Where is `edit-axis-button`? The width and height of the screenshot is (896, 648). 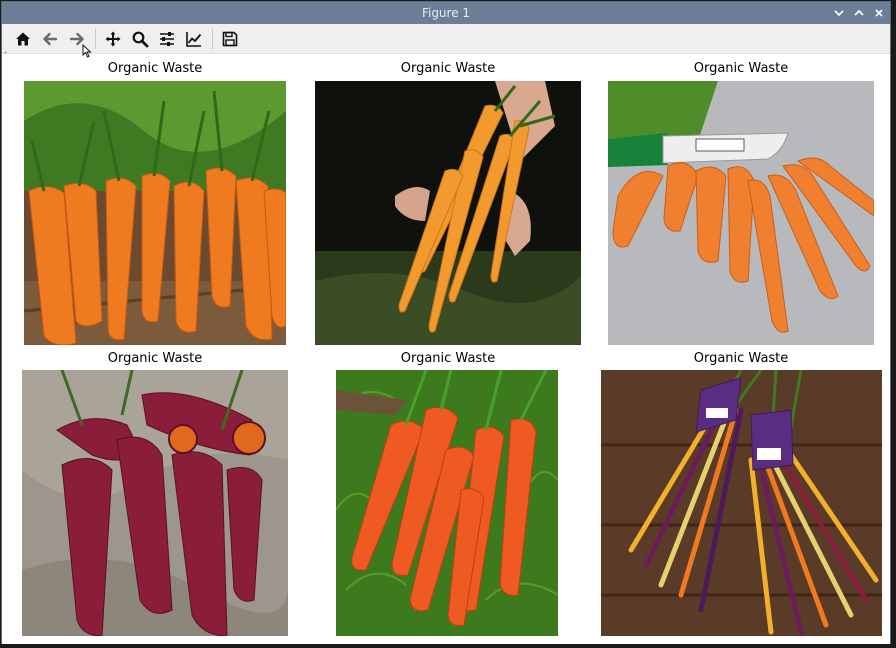
edit-axis-button is located at coordinates (194, 39).